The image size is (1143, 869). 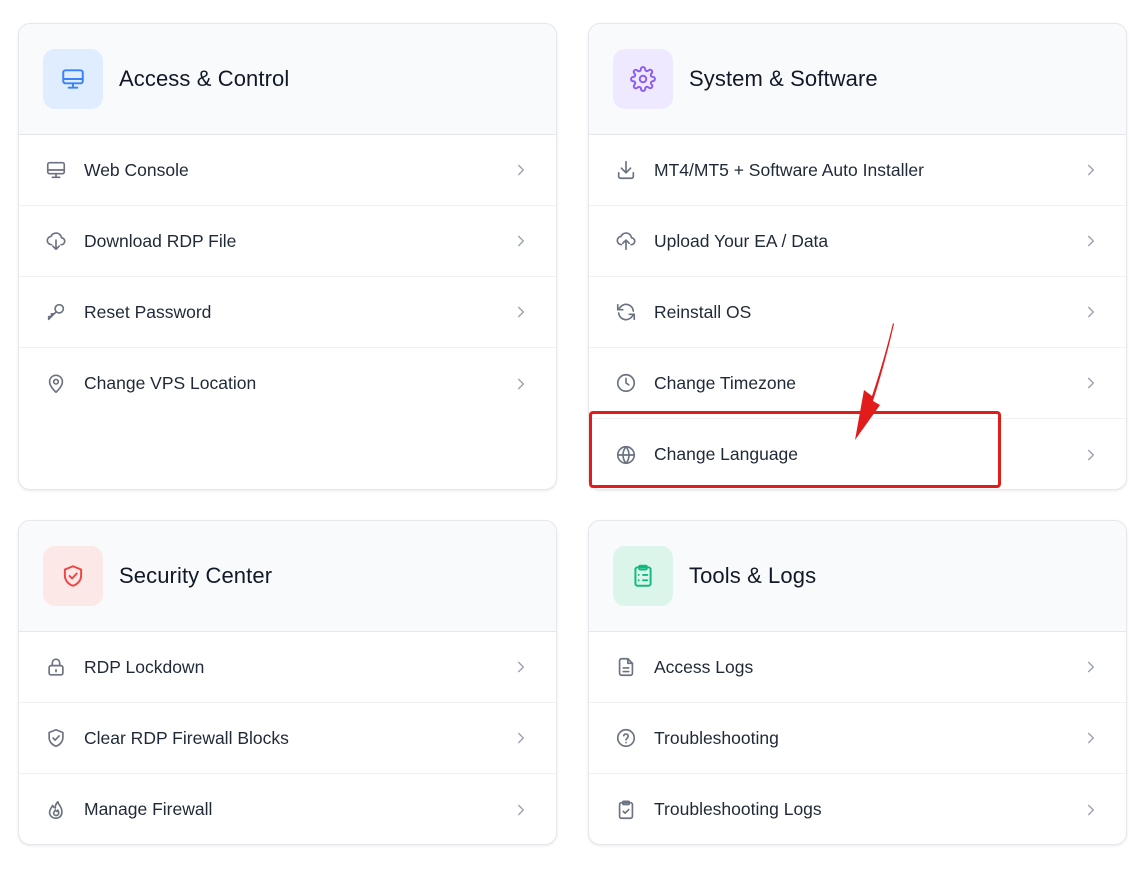 What do you see at coordinates (626, 312) in the screenshot?
I see `refresh-icon` at bounding box center [626, 312].